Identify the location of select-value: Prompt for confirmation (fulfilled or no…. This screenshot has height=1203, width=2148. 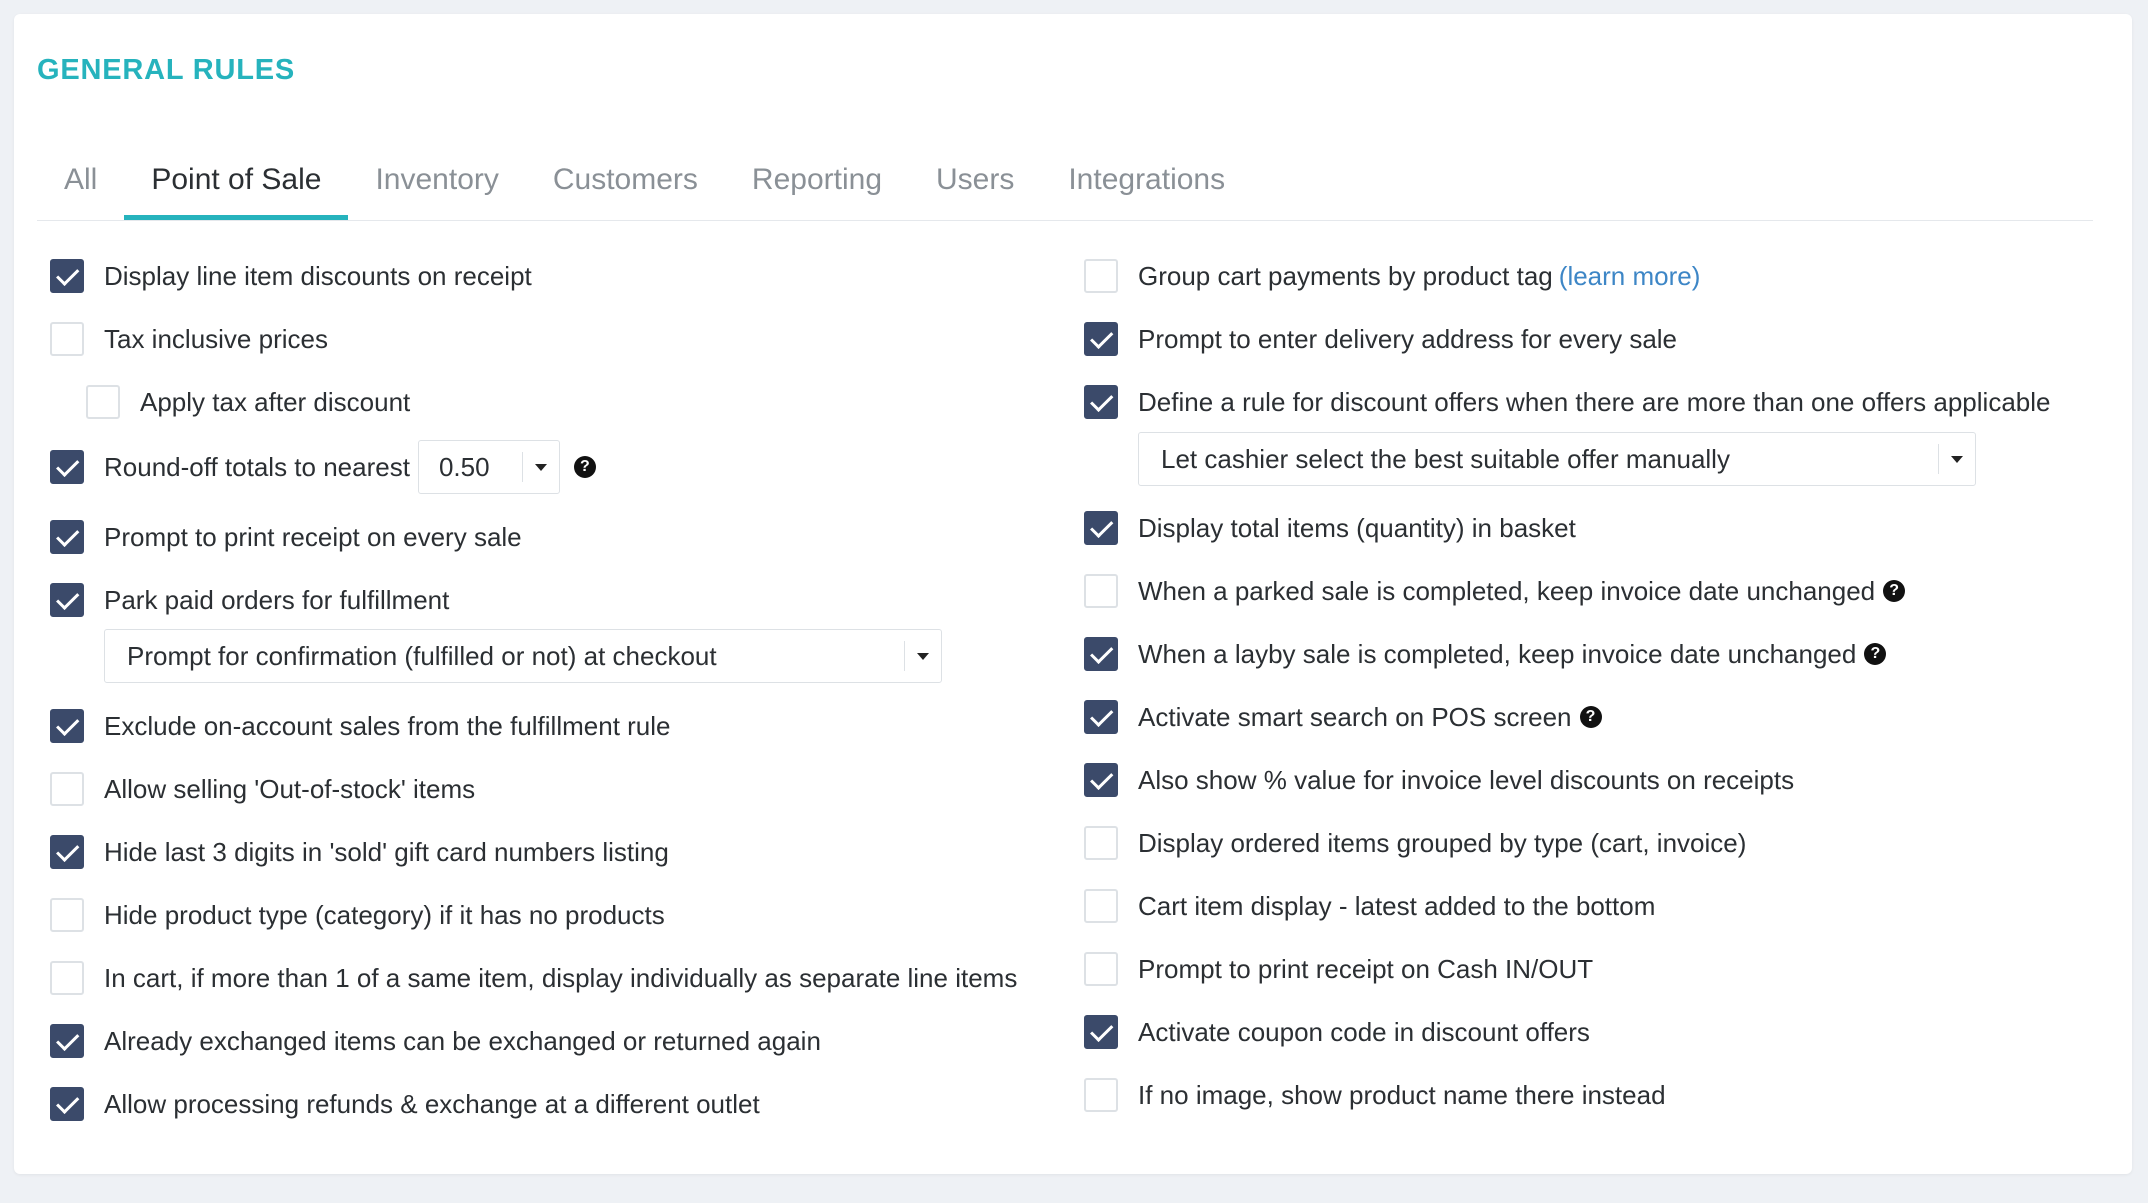
(422, 655).